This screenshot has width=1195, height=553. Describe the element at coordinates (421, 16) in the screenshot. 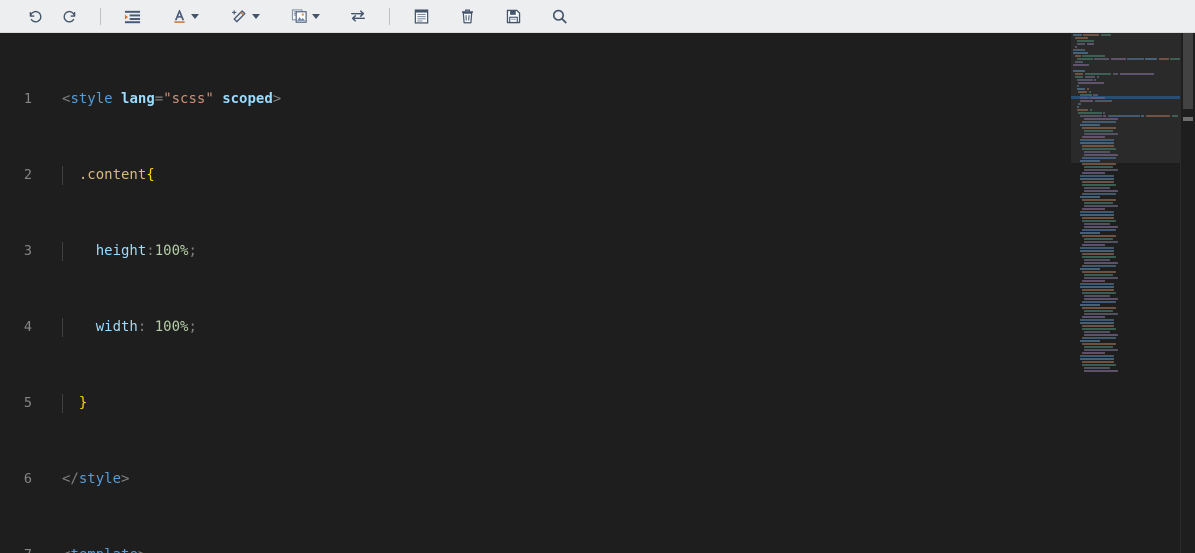

I see `notes-icon` at that location.